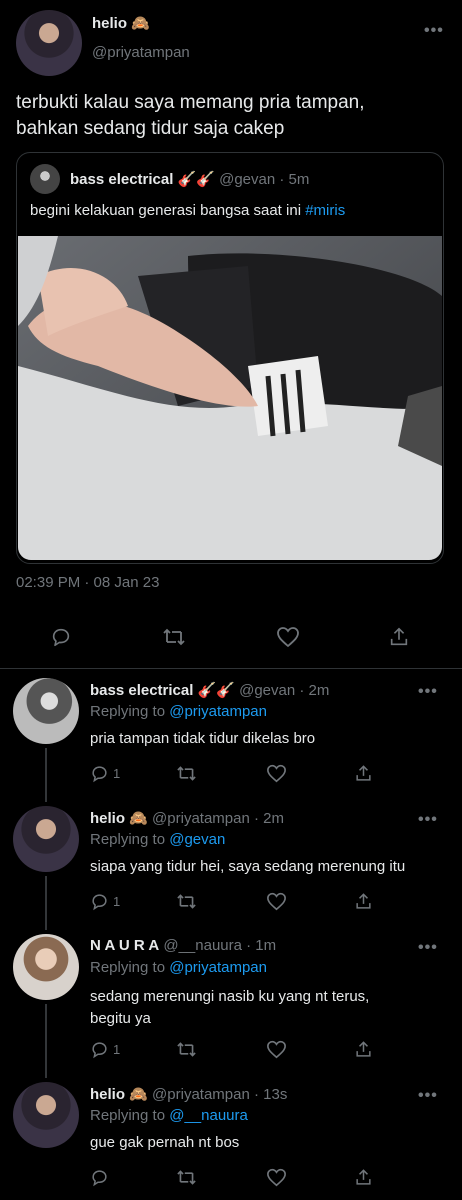 This screenshot has height=1200, width=462. What do you see at coordinates (141, 52) in the screenshot?
I see `author-handle: @priyatampan` at bounding box center [141, 52].